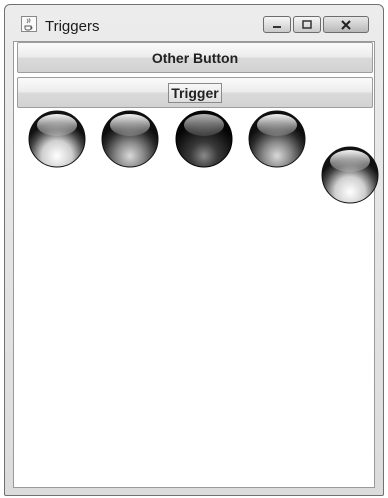 The height and width of the screenshot is (498, 388). I want to click on java-cup-icon, so click(29, 24).